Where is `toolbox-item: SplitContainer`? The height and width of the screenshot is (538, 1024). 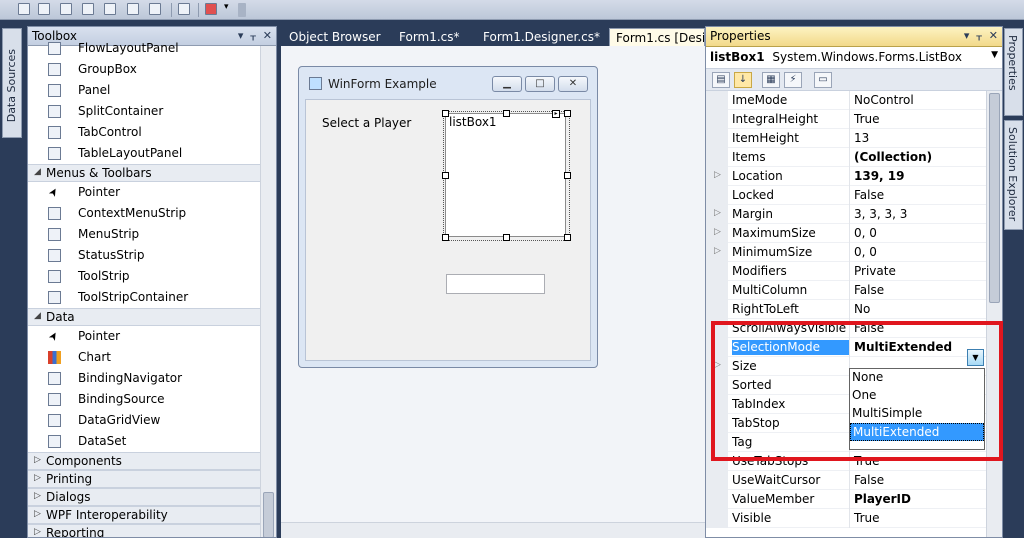 toolbox-item: SplitContainer is located at coordinates (152, 111).